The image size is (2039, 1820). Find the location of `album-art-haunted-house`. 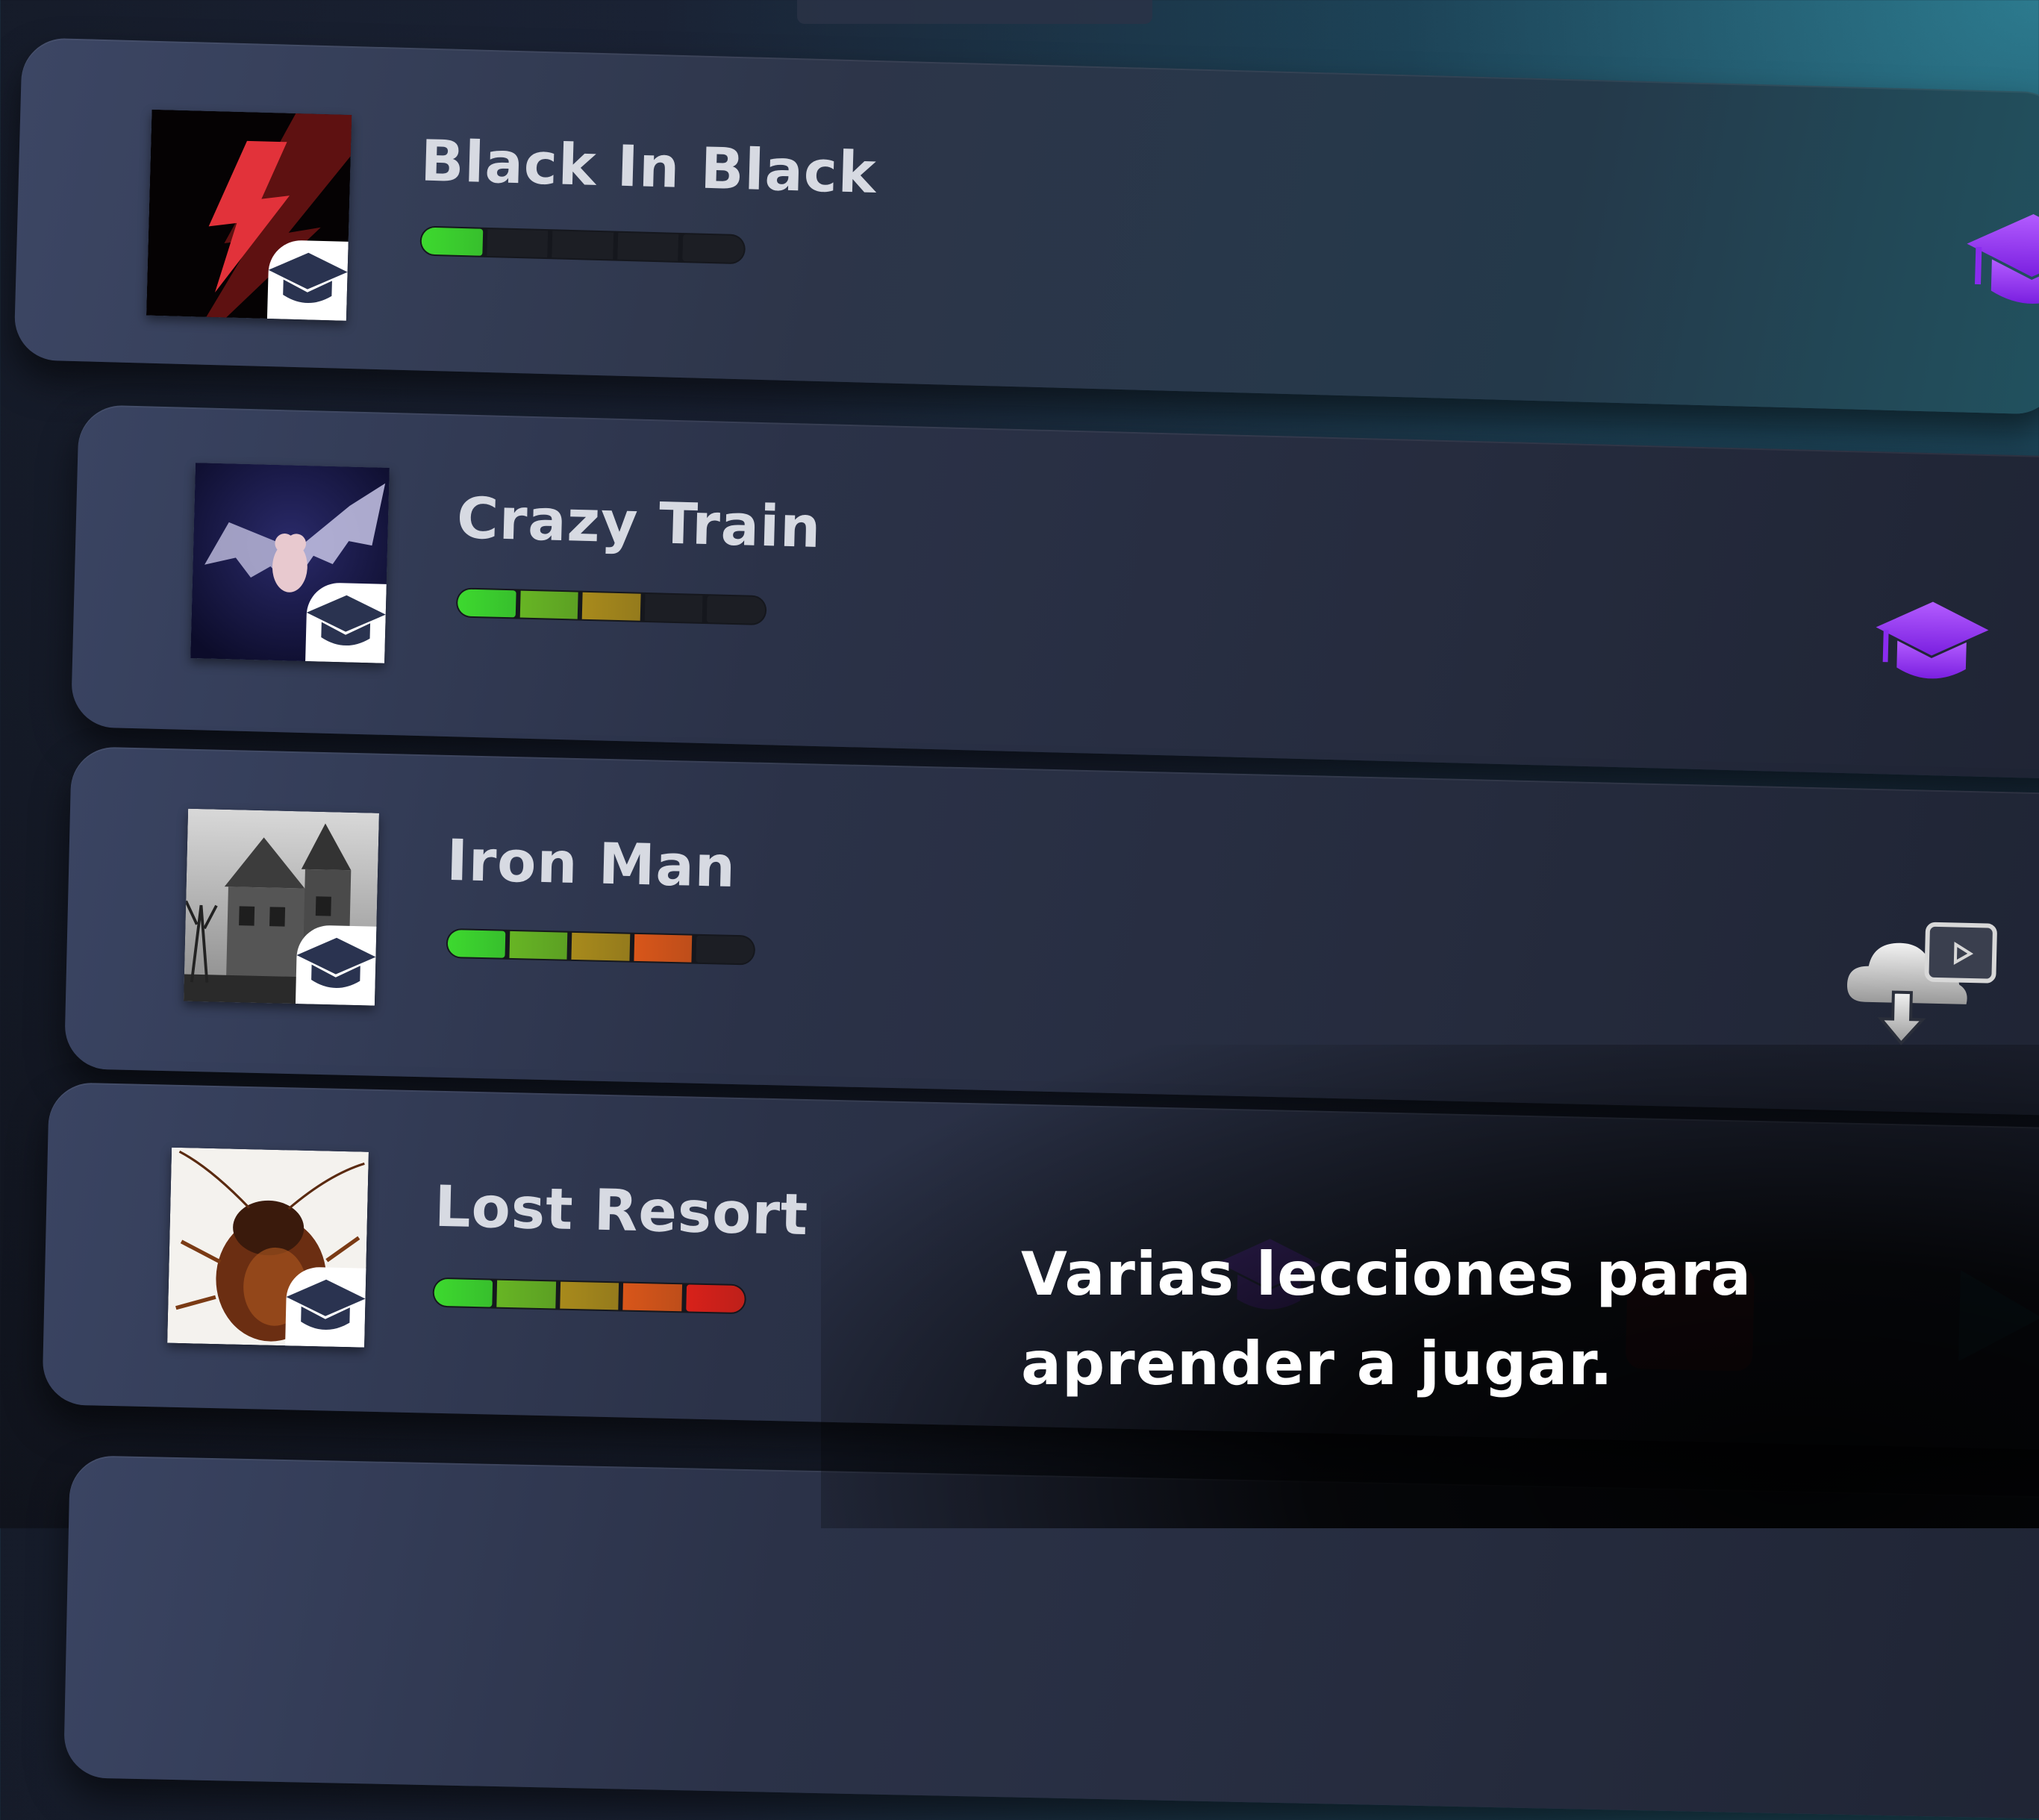

album-art-haunted-house is located at coordinates (281, 907).